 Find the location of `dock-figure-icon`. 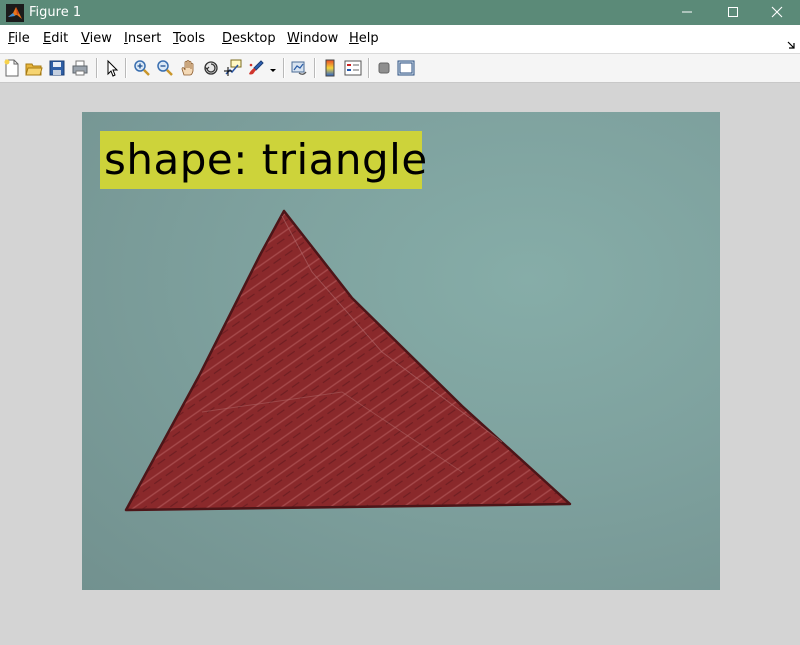

dock-figure-icon is located at coordinates (791, 44).